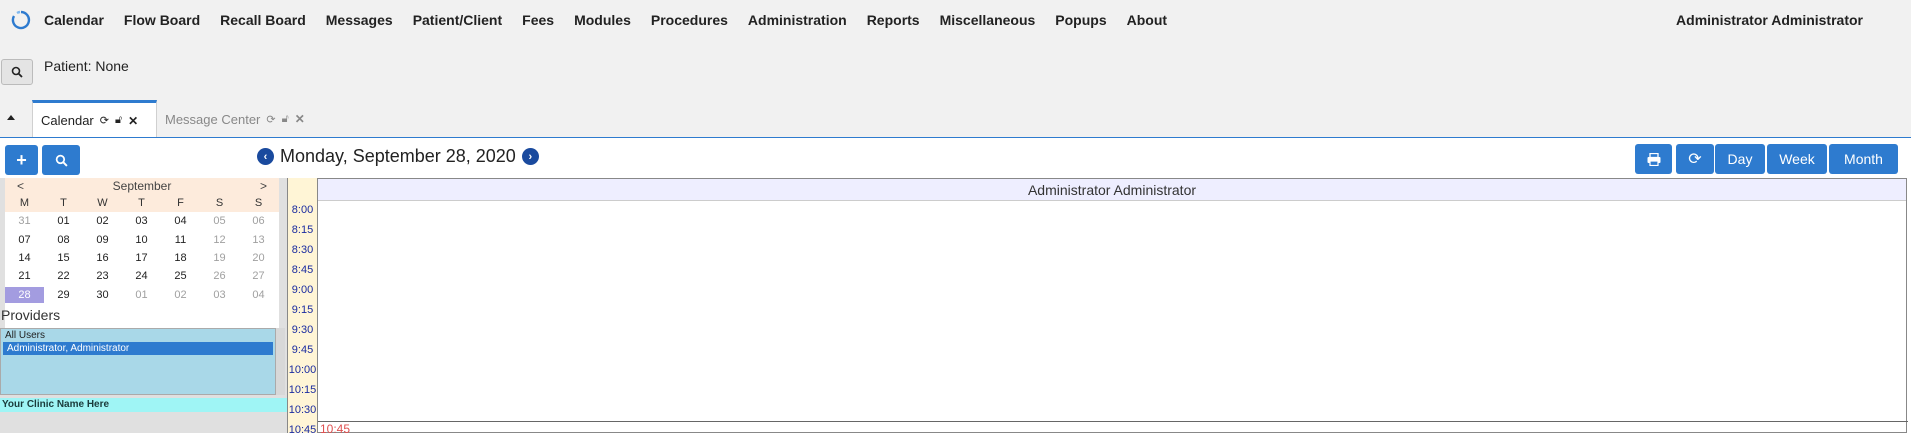 The width and height of the screenshot is (1911, 433). What do you see at coordinates (213, 119) in the screenshot?
I see `tab-label: Message Center` at bounding box center [213, 119].